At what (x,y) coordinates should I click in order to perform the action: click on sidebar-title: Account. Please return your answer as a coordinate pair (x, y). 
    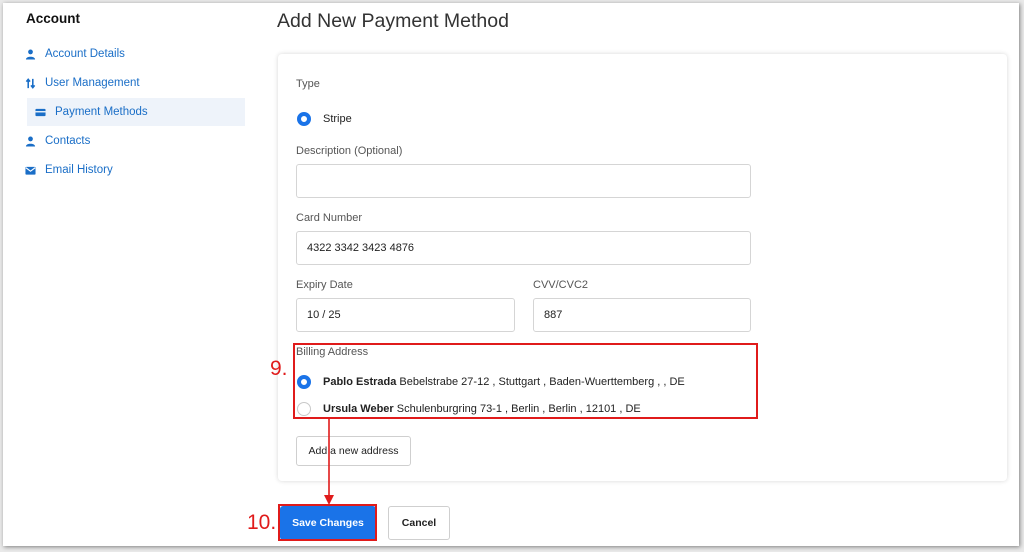
    Looking at the image, I should click on (53, 18).